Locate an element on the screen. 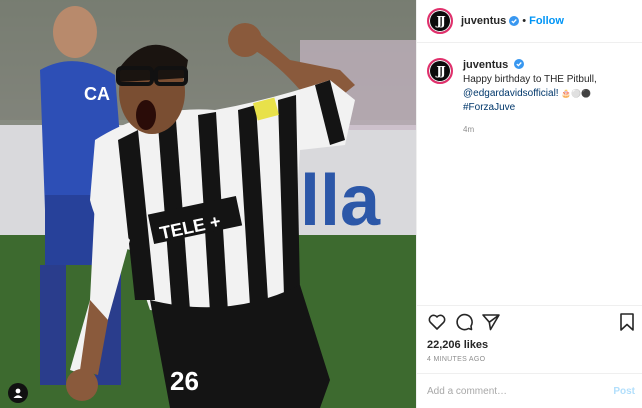 This screenshot has height=408, width=642. caption-time: 4m is located at coordinates (530, 130).